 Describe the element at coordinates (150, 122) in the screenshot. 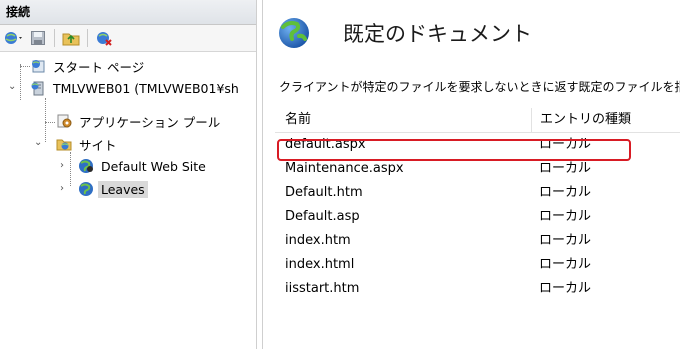

I see `tree-item-label: アプリケーション プール` at that location.